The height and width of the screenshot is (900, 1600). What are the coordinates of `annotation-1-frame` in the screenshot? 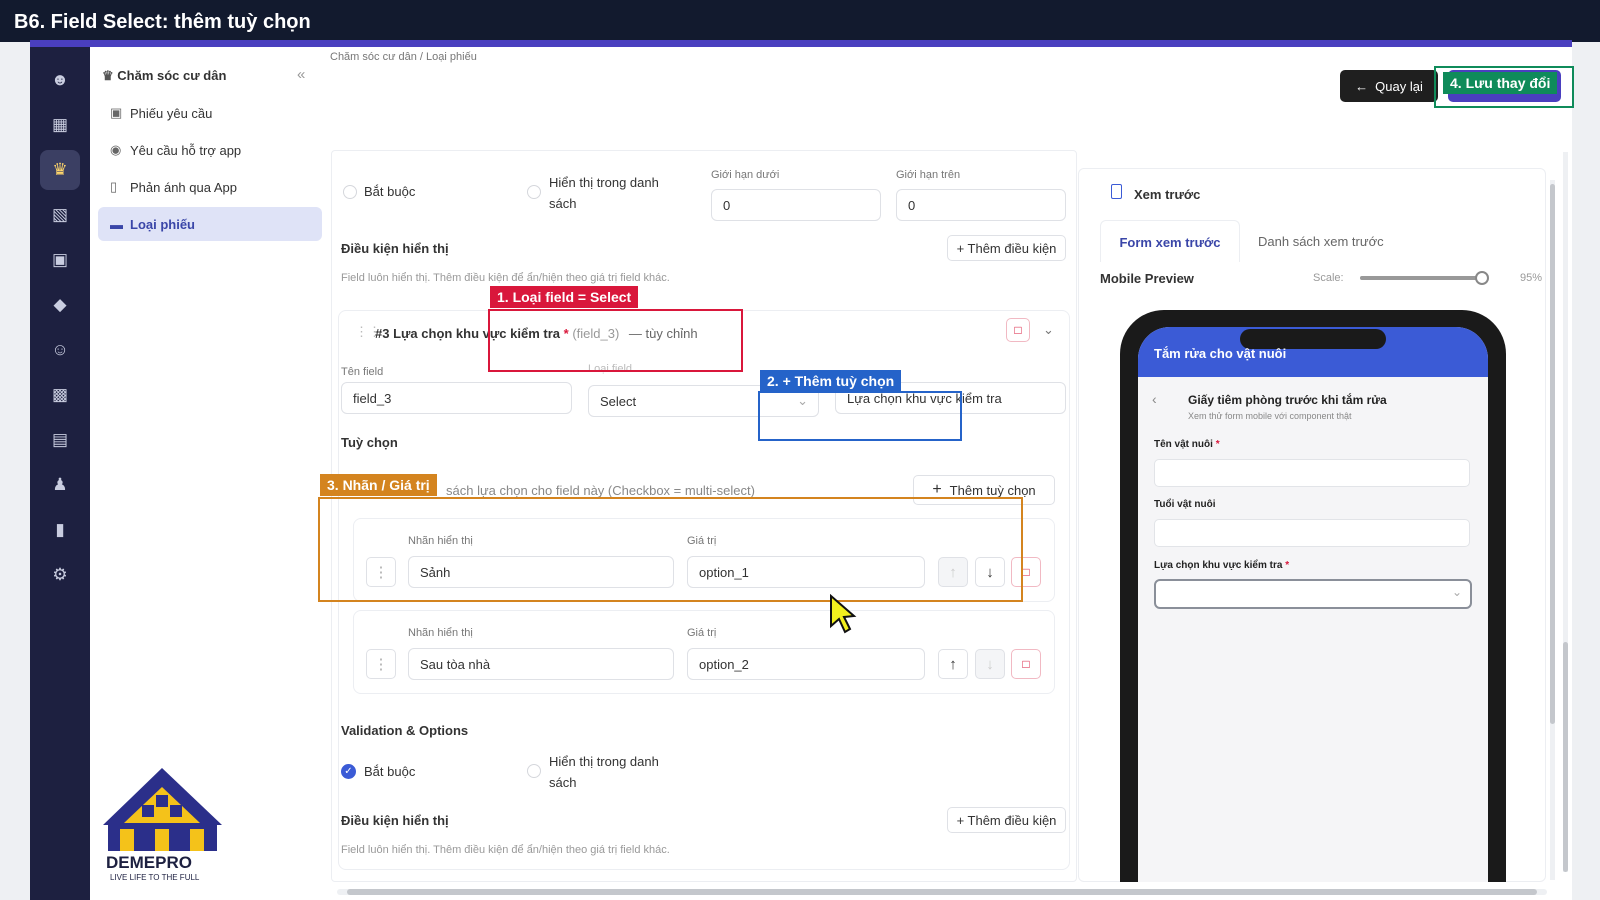 It's located at (615, 340).